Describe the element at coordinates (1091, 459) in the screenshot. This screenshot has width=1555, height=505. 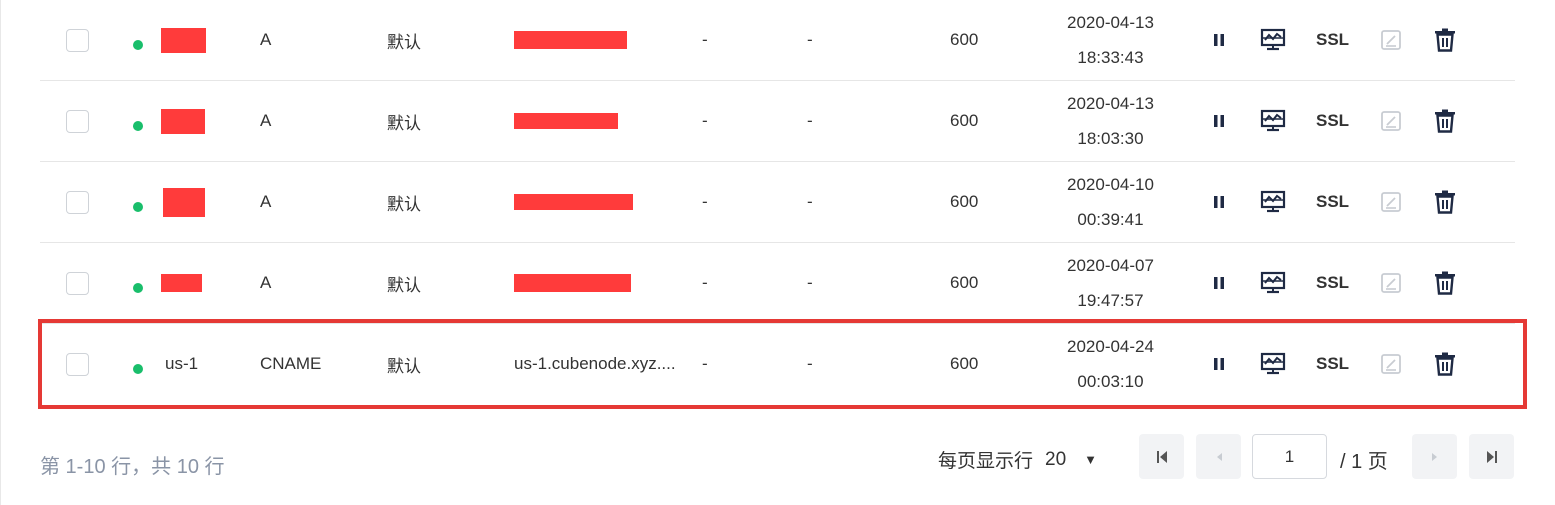
I see `caret-down-icon: ▼` at that location.